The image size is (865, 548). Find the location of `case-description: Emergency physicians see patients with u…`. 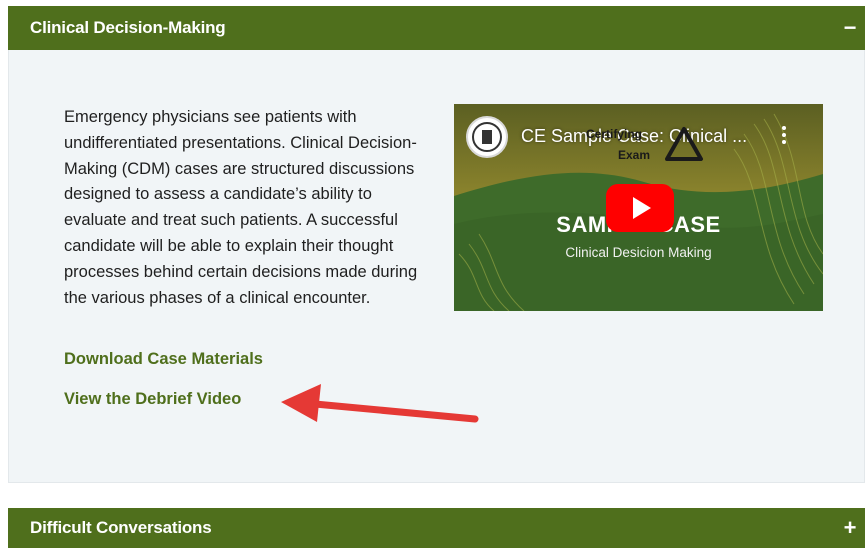

case-description: Emergency physicians see patients with u… is located at coordinates (241, 207).